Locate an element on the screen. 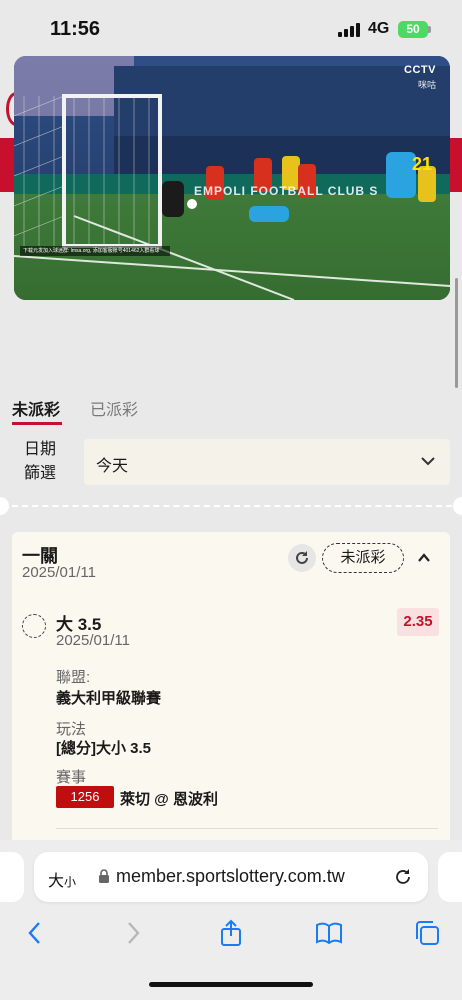  ticket-divider is located at coordinates (232, 506).